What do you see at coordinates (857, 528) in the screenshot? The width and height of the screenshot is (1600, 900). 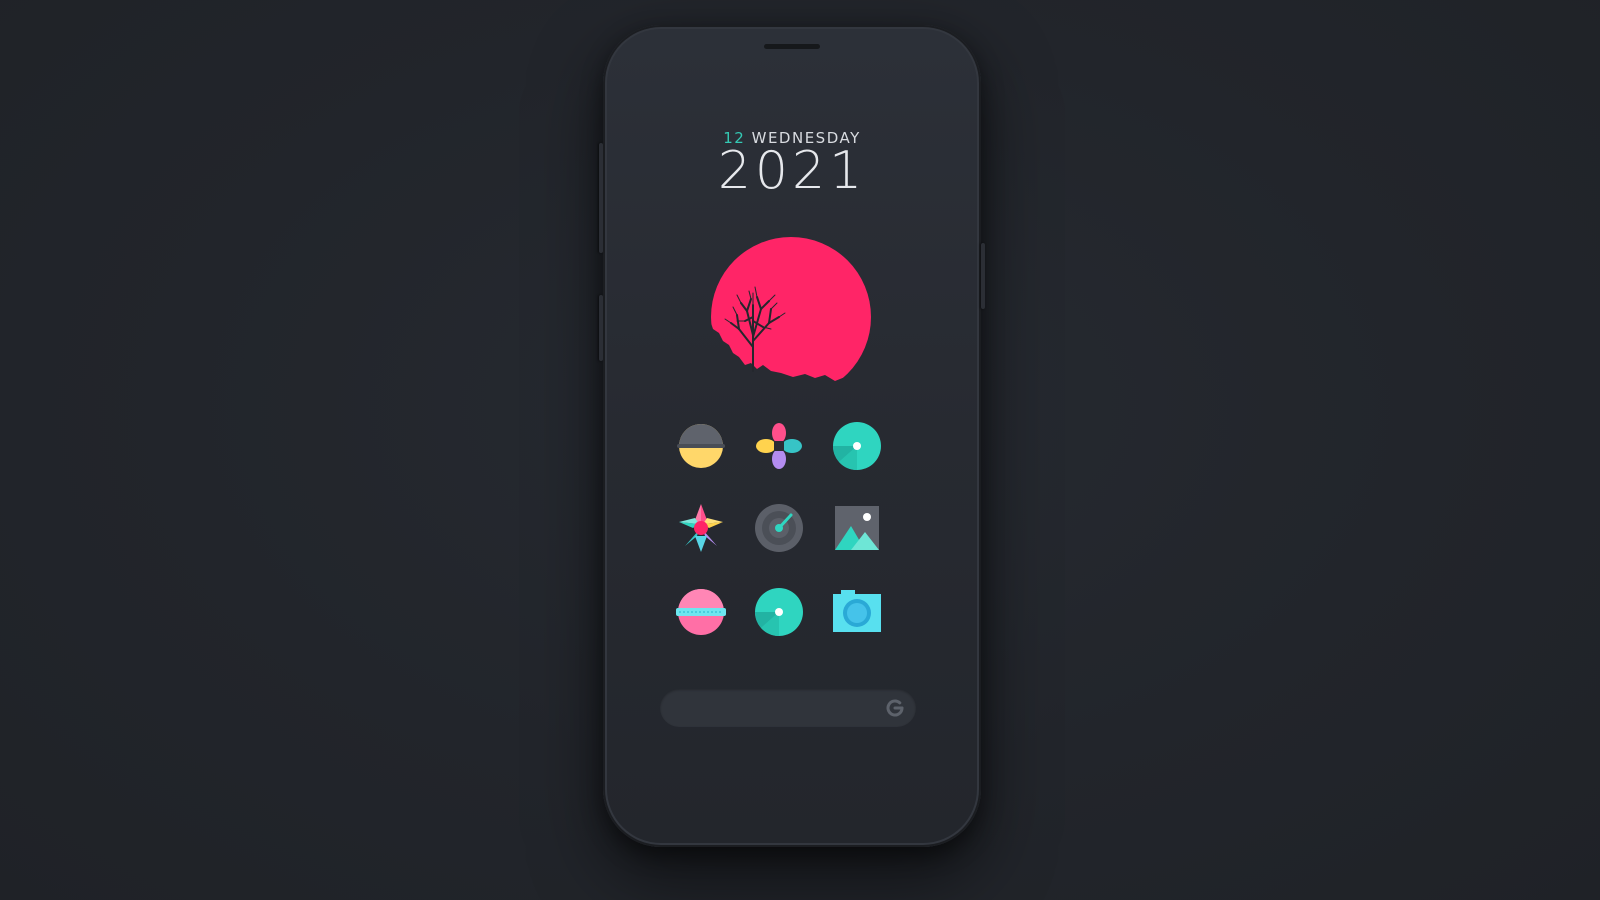 I see `gallery-icon` at bounding box center [857, 528].